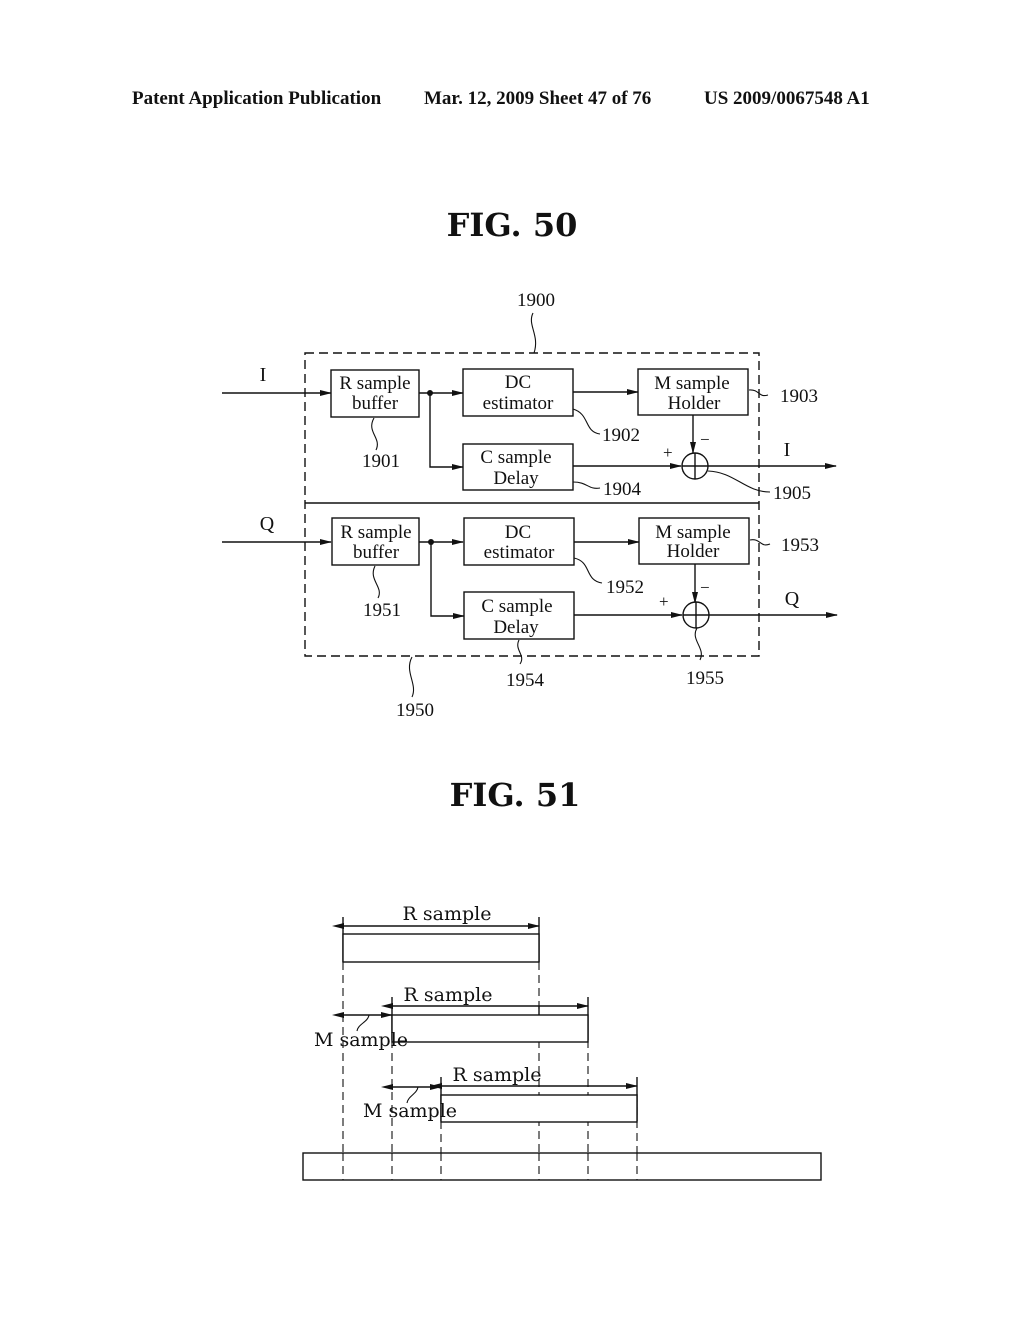 Image resolution: width=1024 pixels, height=1320 pixels. What do you see at coordinates (529, 434) in the screenshot?
I see `channel-i: I R sample buffer 1901 DC estimator 1902` at bounding box center [529, 434].